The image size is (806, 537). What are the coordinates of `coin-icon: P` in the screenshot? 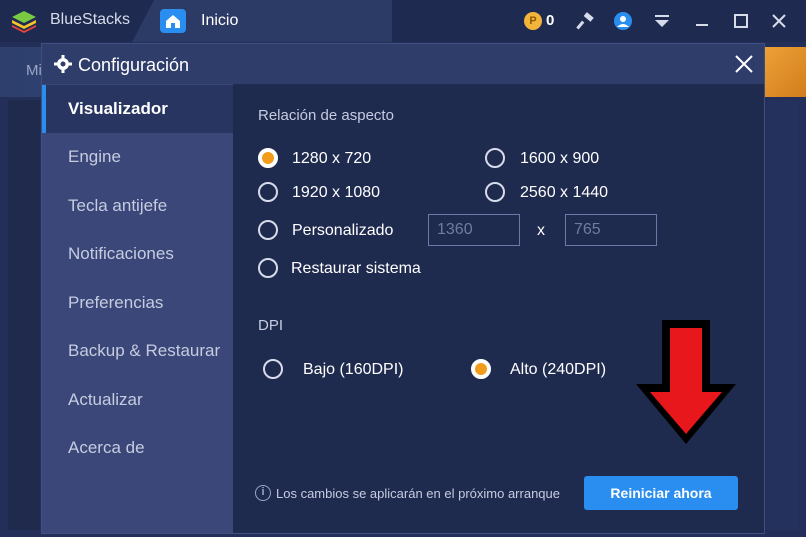 It's located at (533, 21).